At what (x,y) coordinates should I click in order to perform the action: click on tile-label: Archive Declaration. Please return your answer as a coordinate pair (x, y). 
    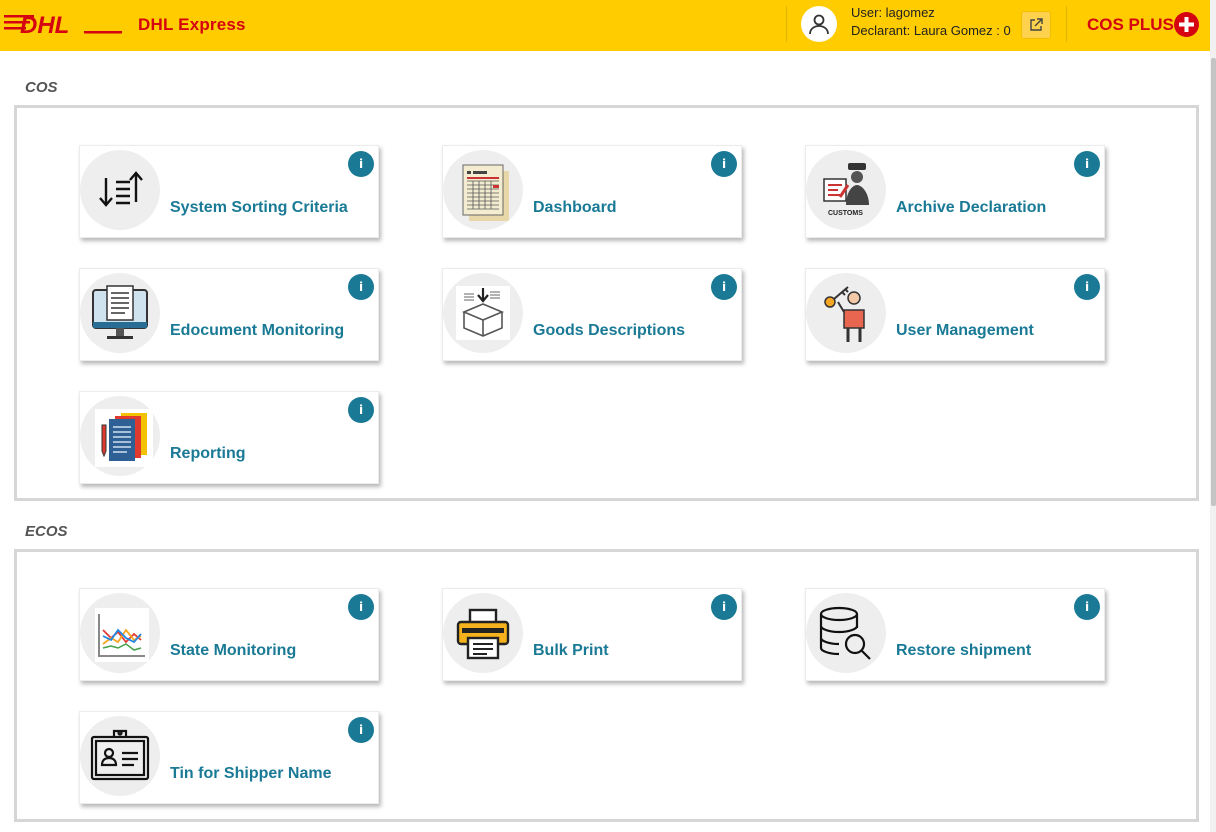
    Looking at the image, I should click on (971, 207).